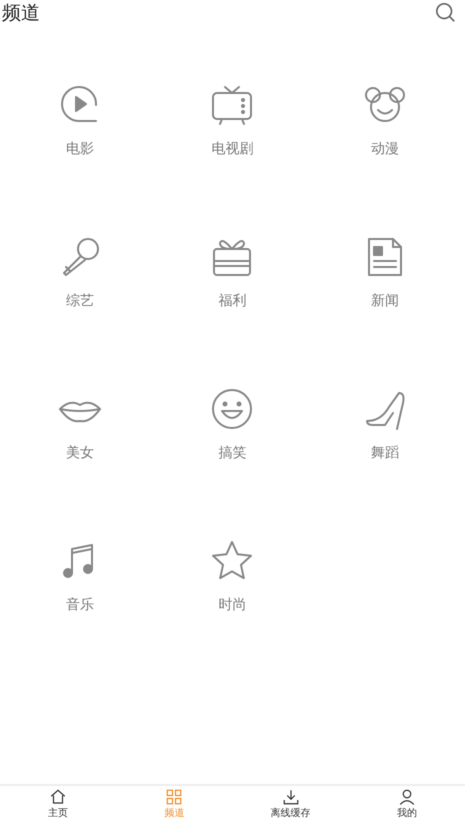  I want to click on tab-item: 我的, so click(406, 804).